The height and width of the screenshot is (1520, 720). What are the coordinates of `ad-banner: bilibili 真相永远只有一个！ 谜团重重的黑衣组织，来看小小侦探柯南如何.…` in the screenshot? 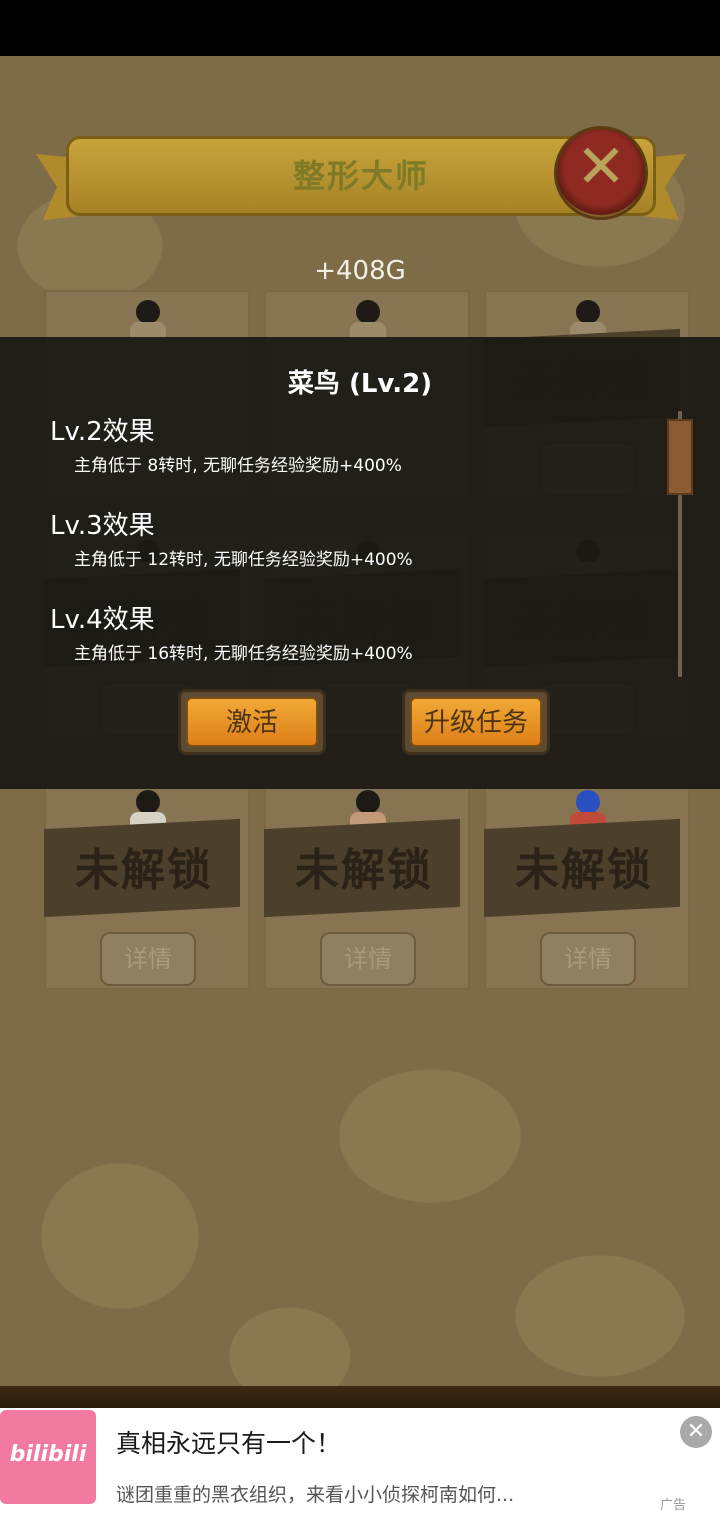 It's located at (360, 1464).